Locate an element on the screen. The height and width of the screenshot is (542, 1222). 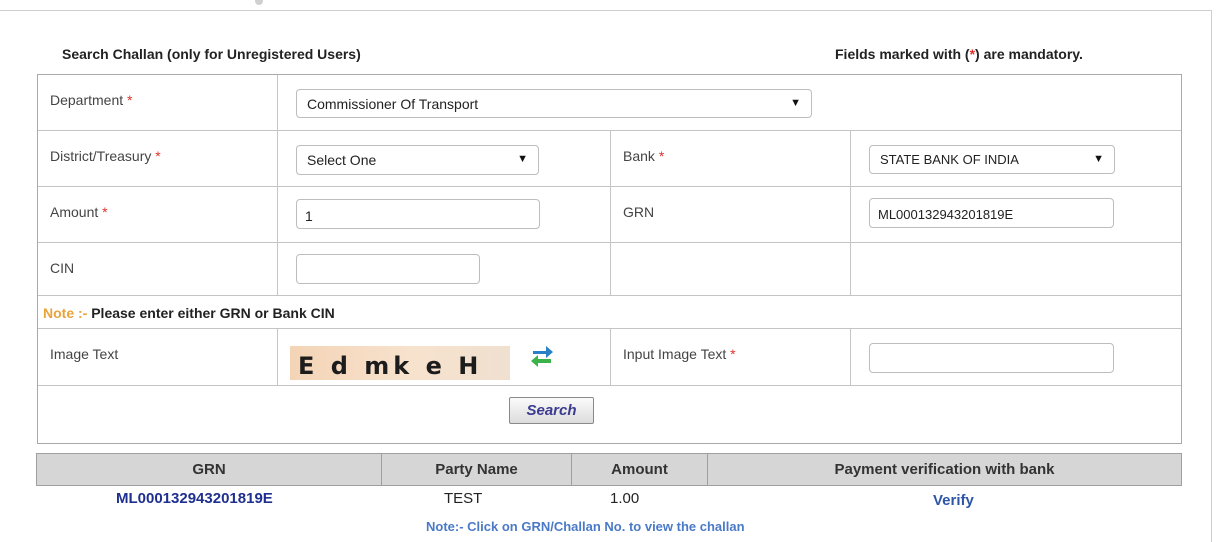
department-select: Commissioner Of Transport ▼ is located at coordinates (554, 103).